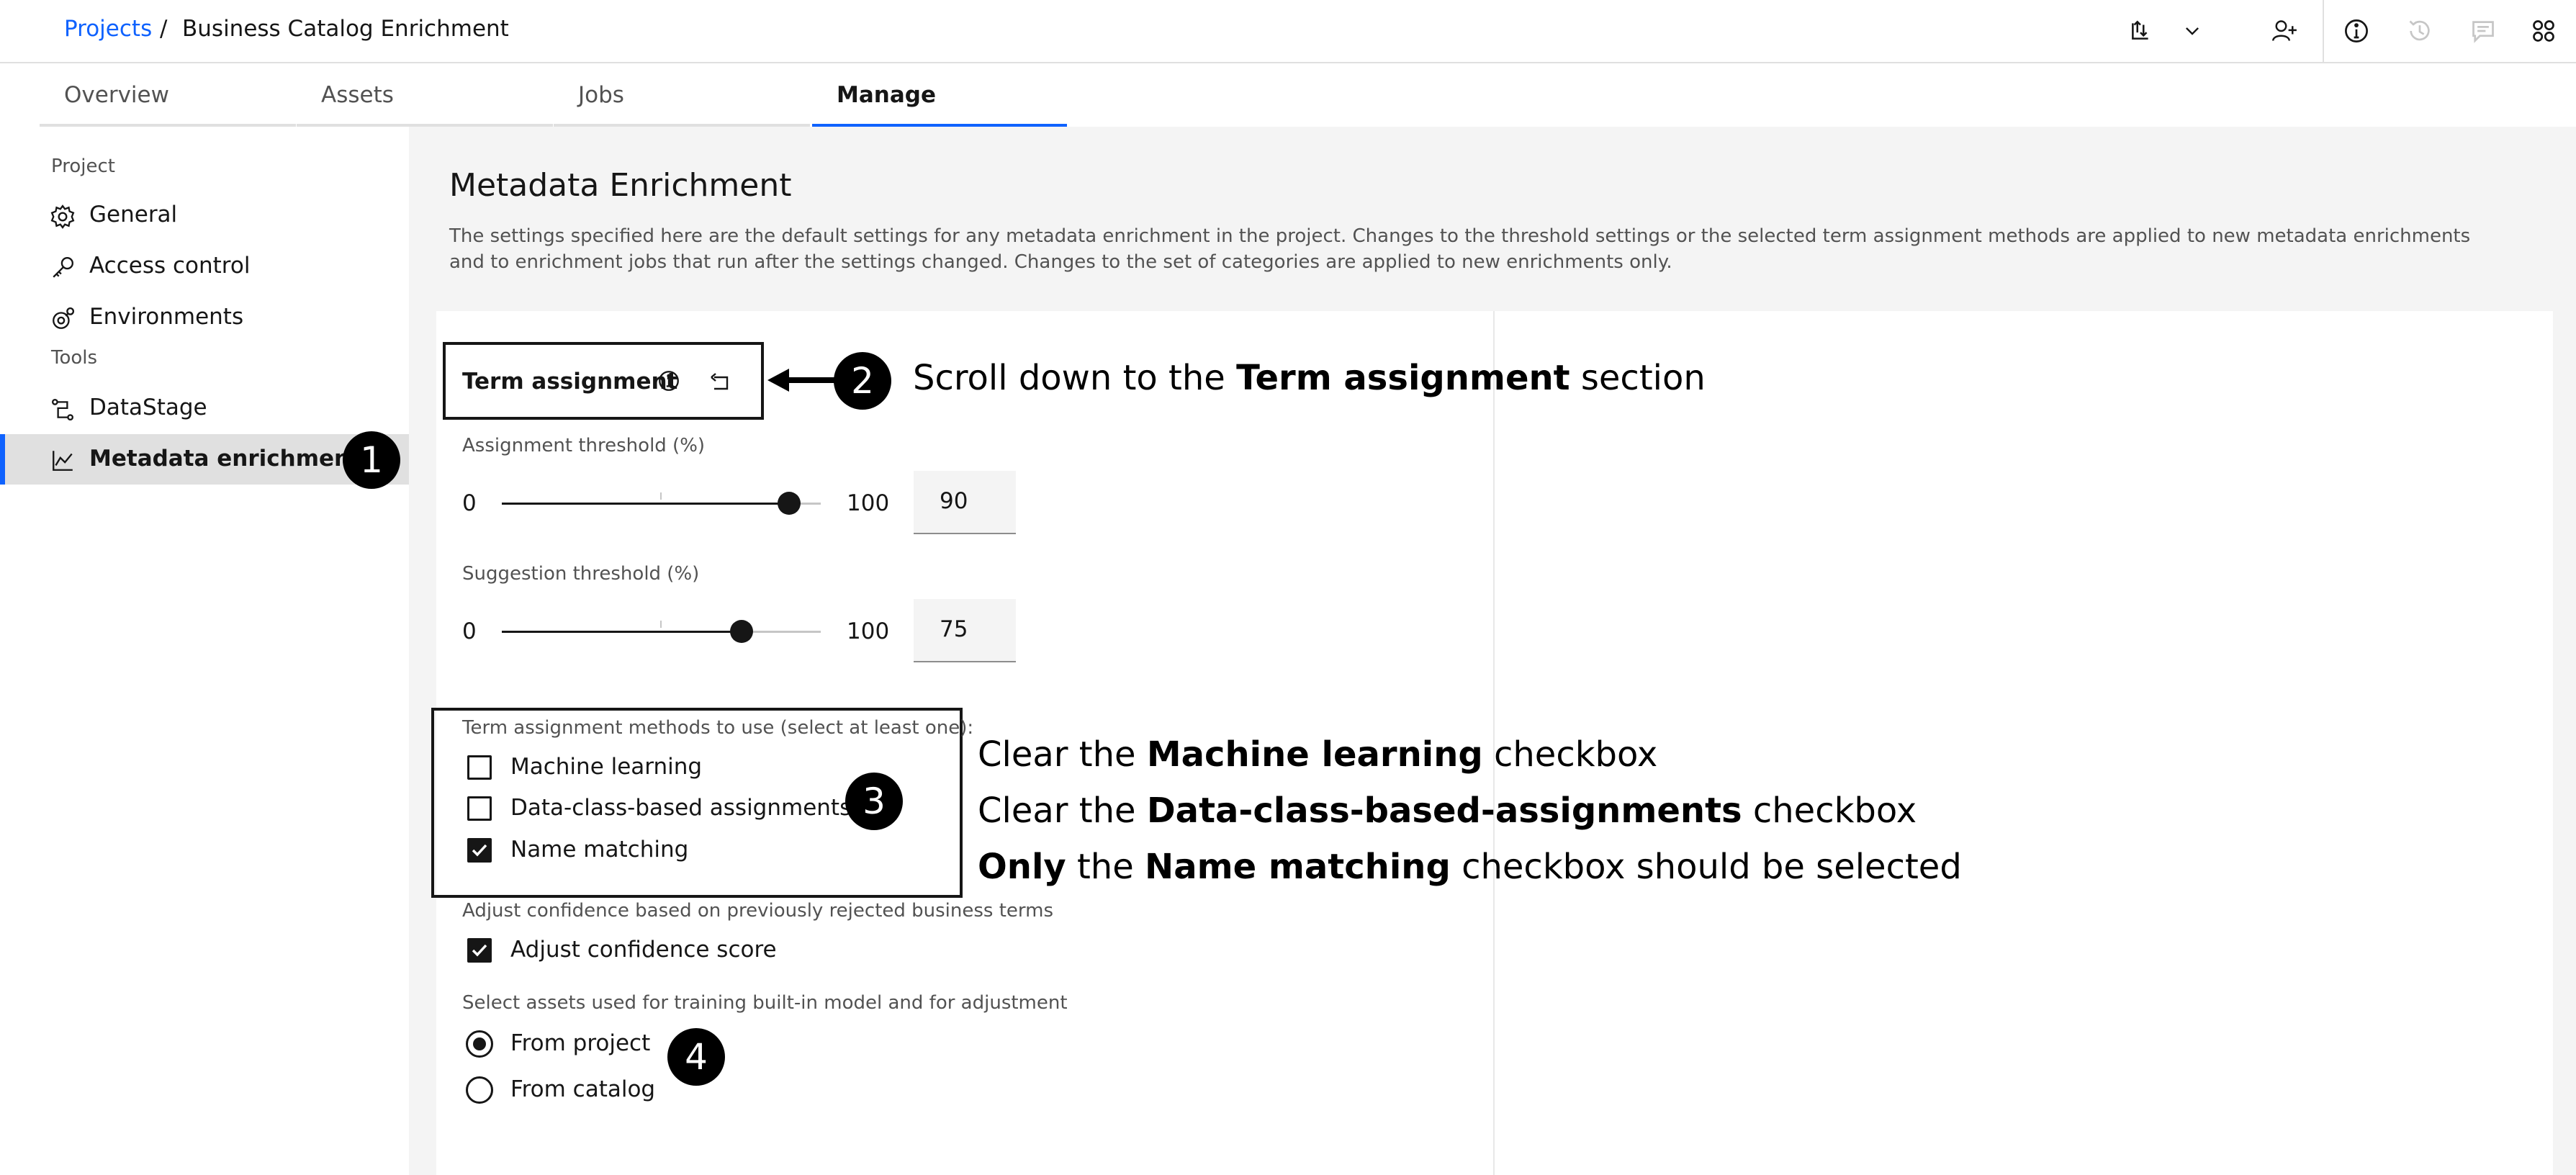  I want to click on suggestion-slider-thumb, so click(741, 631).